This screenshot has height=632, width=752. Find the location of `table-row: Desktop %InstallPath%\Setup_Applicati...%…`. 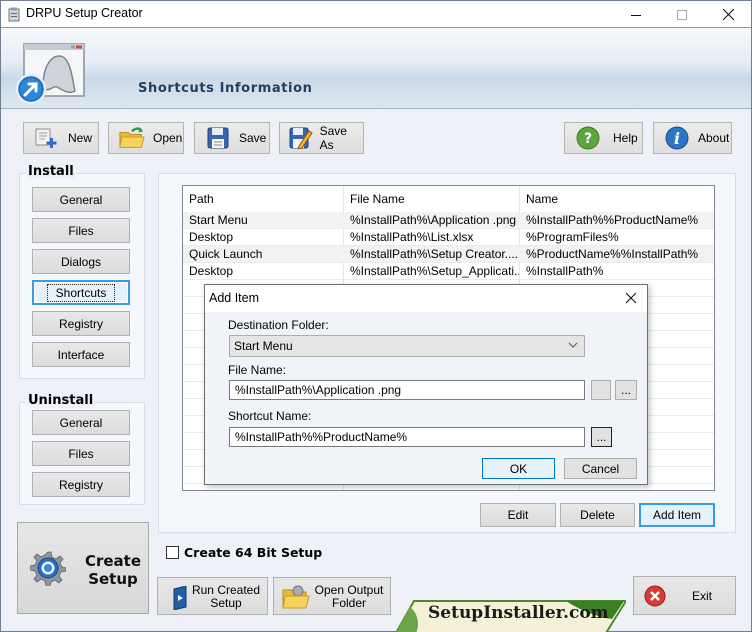

table-row: Desktop %InstallPath%\Setup_Applicati...%… is located at coordinates (448, 271).